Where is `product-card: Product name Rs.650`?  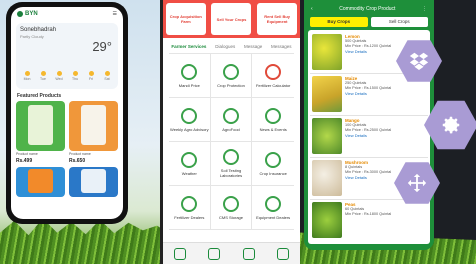
product-card: Product name Rs.650 is located at coordinates (93, 132).